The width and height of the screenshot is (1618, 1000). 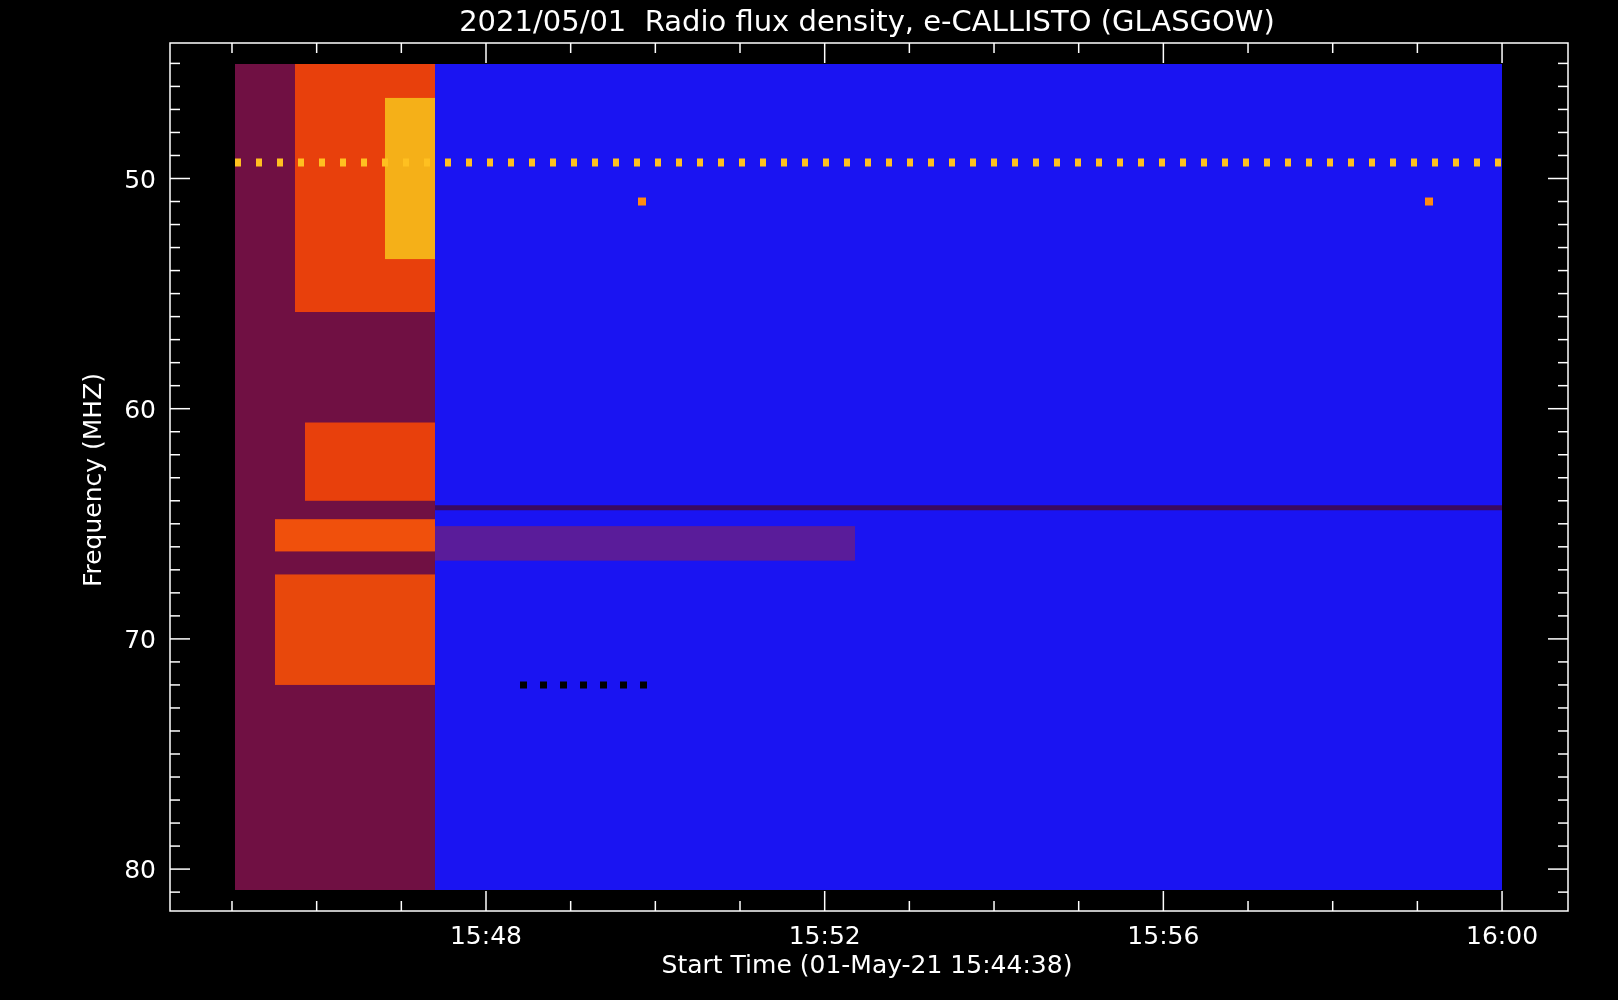 What do you see at coordinates (867, 21) in the screenshot?
I see `chart-title: 2021/05/01 Radio flux density, e-CALLISTO (GLASGOW)` at bounding box center [867, 21].